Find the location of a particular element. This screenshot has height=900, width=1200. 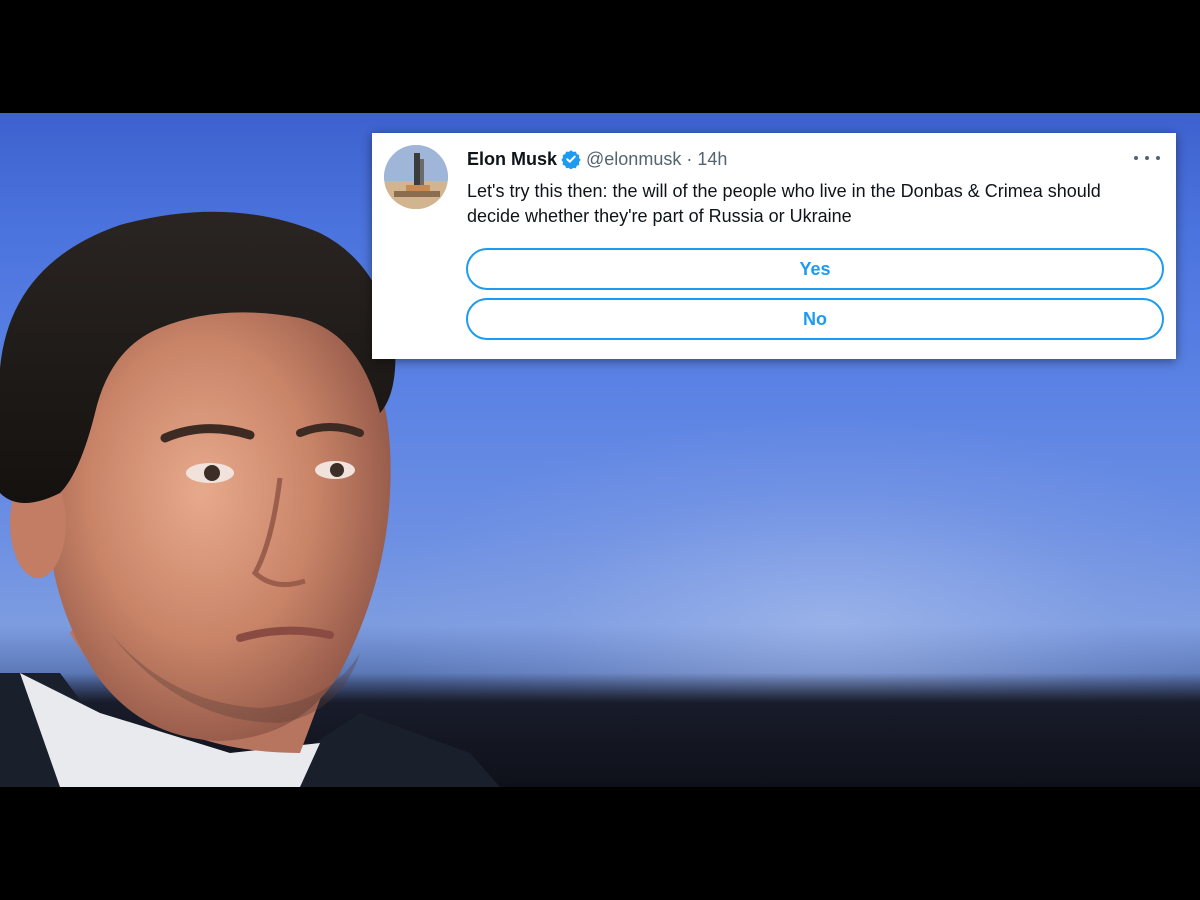

avatar-image is located at coordinates (416, 177).